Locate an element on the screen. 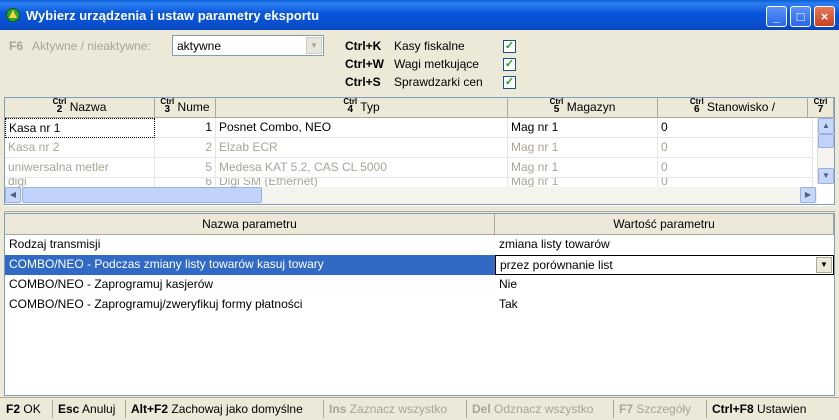 The width and height of the screenshot is (839, 420). param-row: Rodzaj transmisji zmiana listy towarów is located at coordinates (419, 245).